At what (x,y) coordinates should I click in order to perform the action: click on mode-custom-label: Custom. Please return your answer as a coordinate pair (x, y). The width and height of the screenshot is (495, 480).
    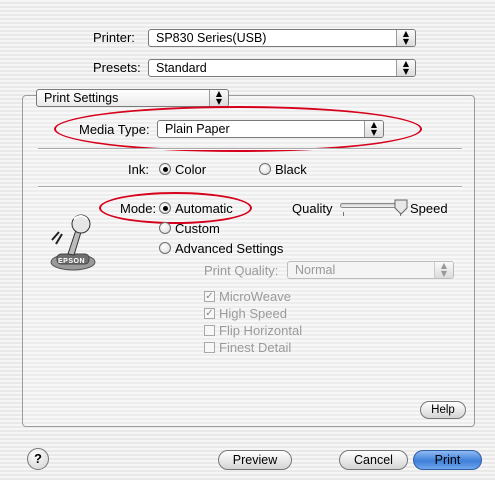
    Looking at the image, I should click on (197, 228).